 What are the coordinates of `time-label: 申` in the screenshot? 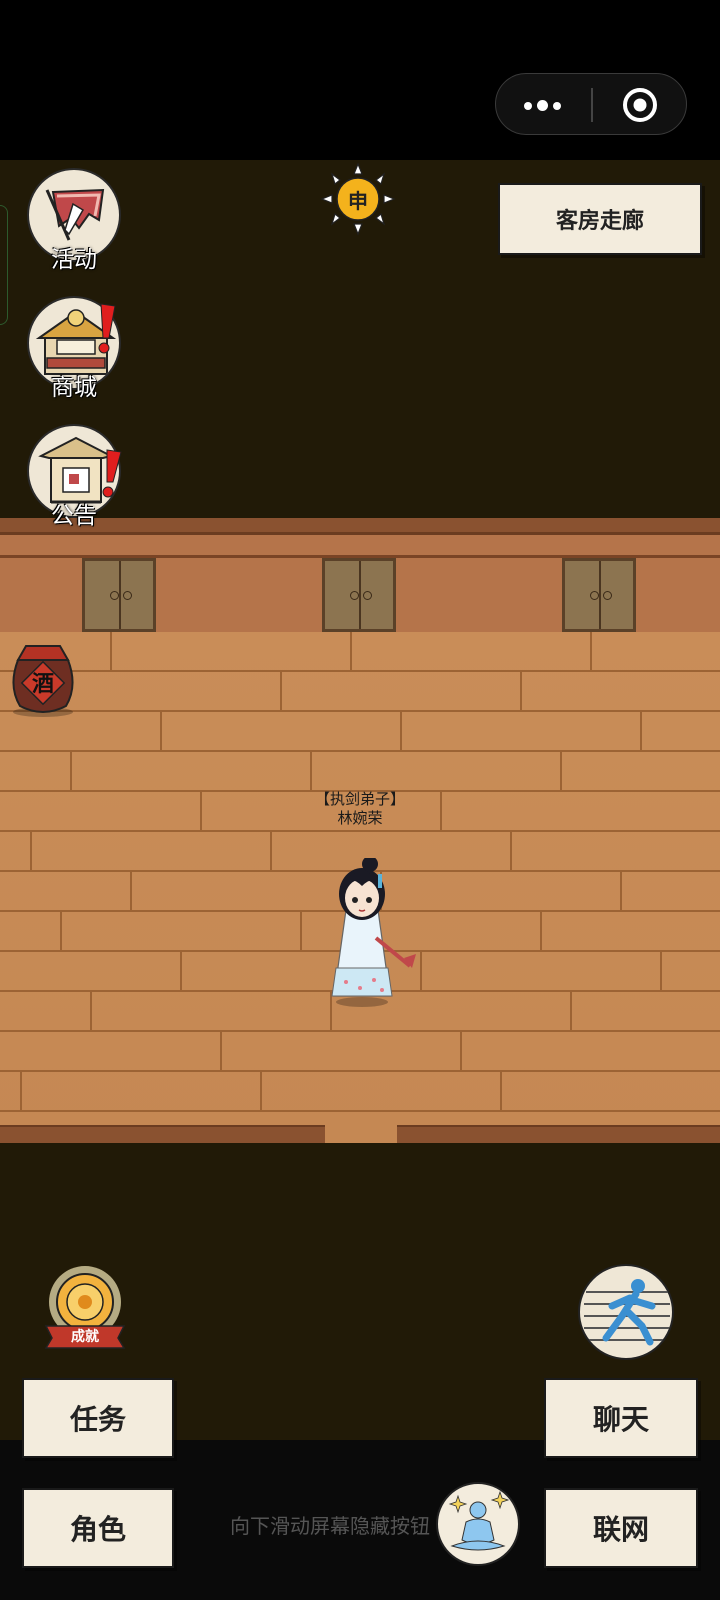 It's located at (358, 201).